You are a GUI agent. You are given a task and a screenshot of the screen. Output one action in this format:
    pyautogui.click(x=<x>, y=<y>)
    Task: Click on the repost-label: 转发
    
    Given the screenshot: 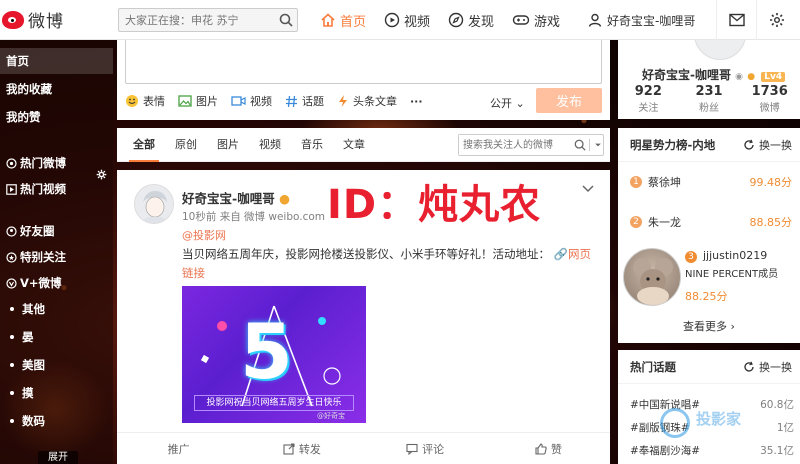 What is the action you would take?
    pyautogui.click(x=309, y=449)
    